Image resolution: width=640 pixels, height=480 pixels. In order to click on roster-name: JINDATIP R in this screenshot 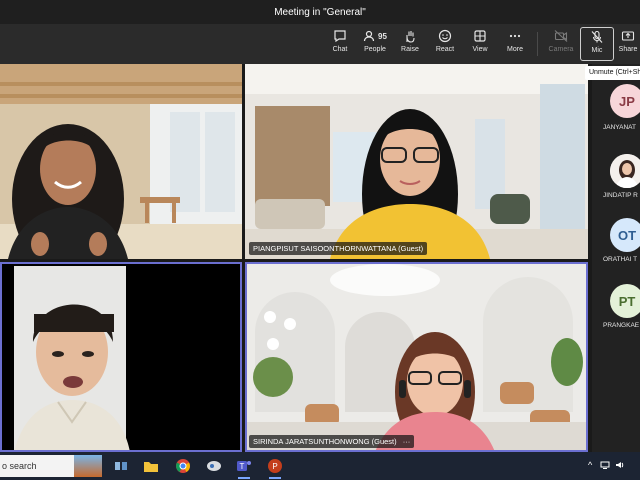, I will do `click(620, 195)`.